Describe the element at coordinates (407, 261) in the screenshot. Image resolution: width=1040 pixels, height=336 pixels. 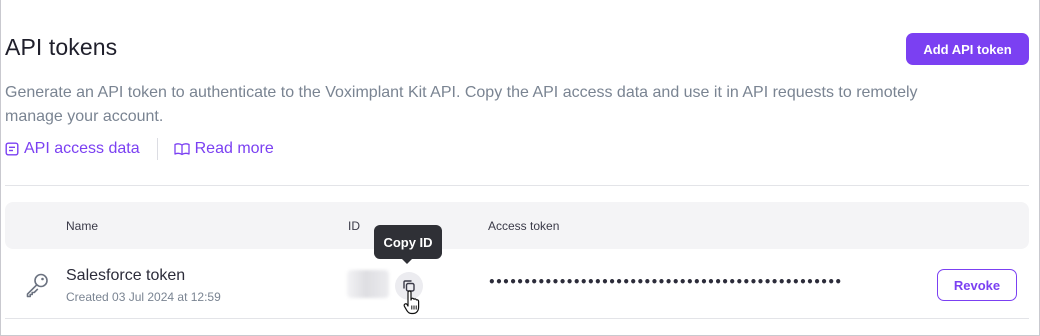
I see `tooltip-arrow` at that location.